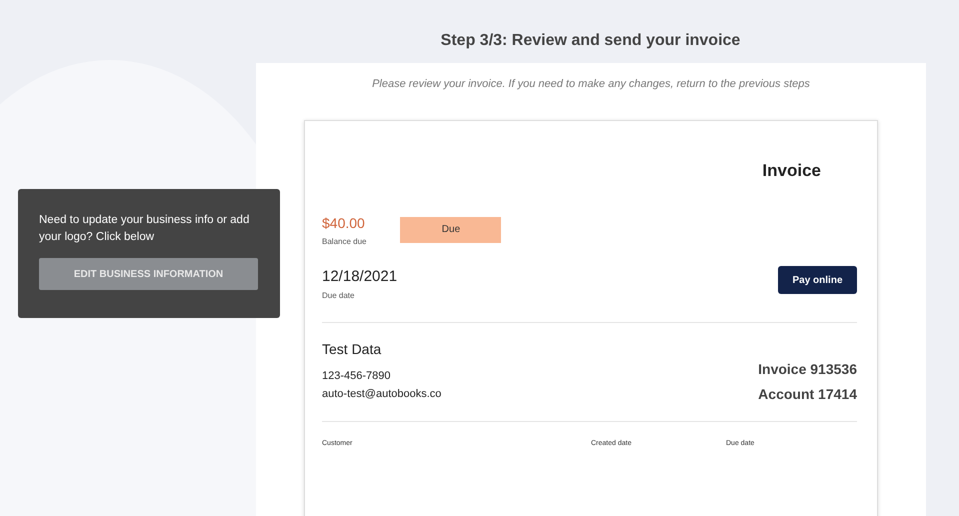 The image size is (959, 516). I want to click on business-email: auto-test@autobooks.co, so click(382, 394).